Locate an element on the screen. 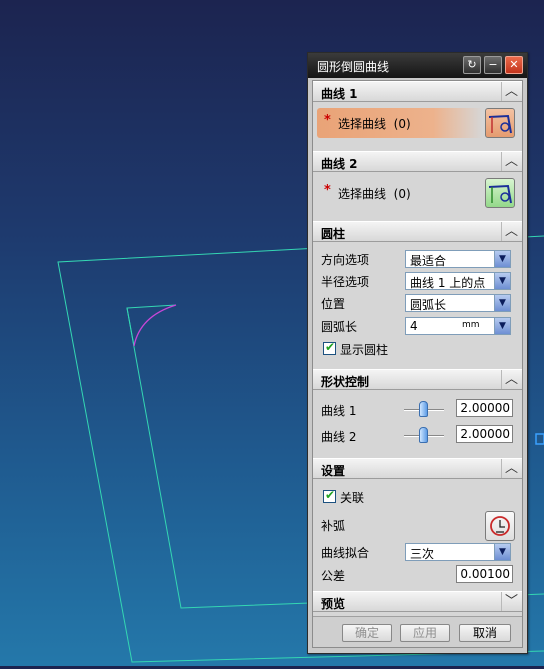  curve2-select-curve-icon is located at coordinates (500, 193).